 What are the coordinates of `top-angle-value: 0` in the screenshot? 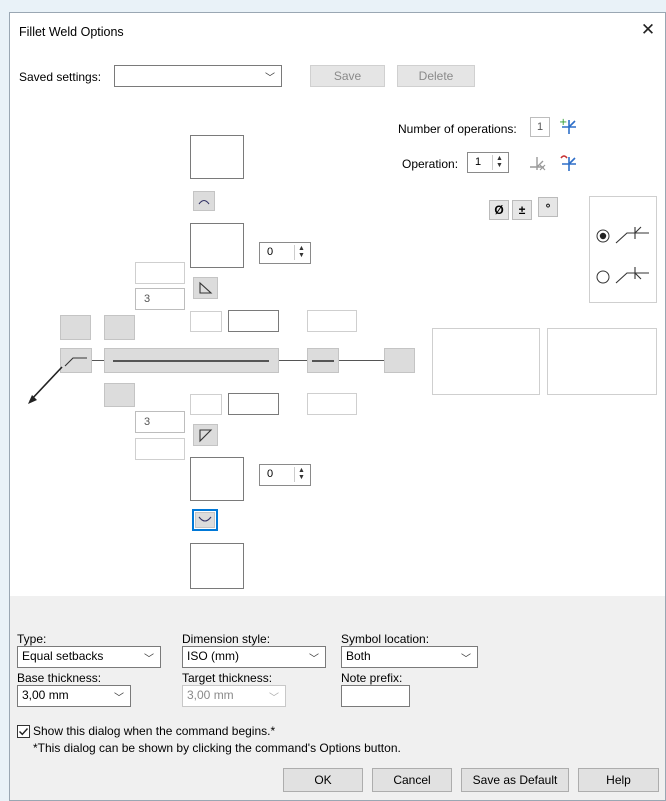 It's located at (270, 252).